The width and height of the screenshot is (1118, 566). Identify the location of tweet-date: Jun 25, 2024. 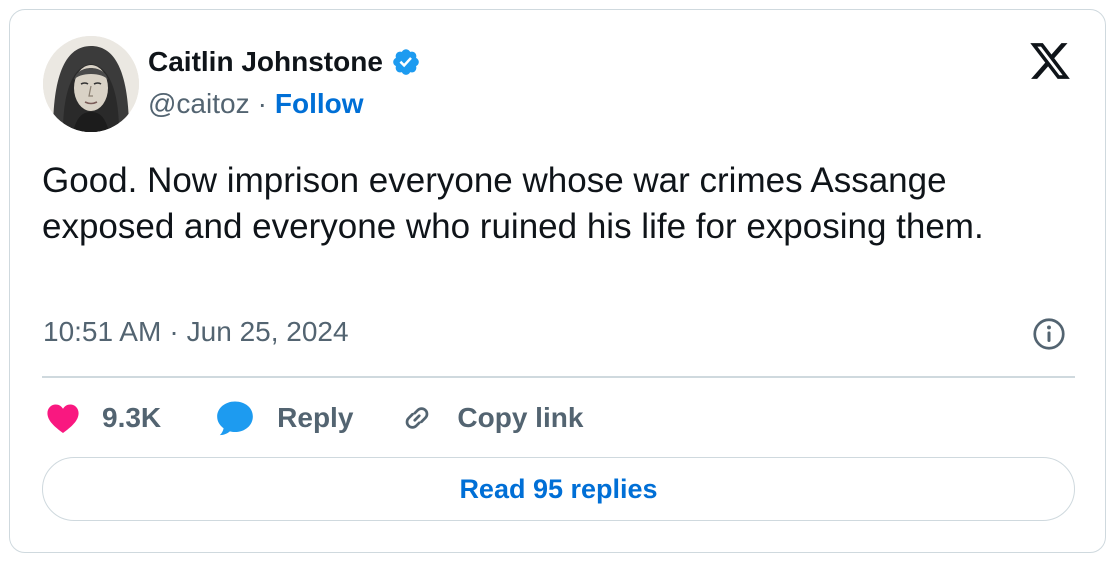
(267, 331).